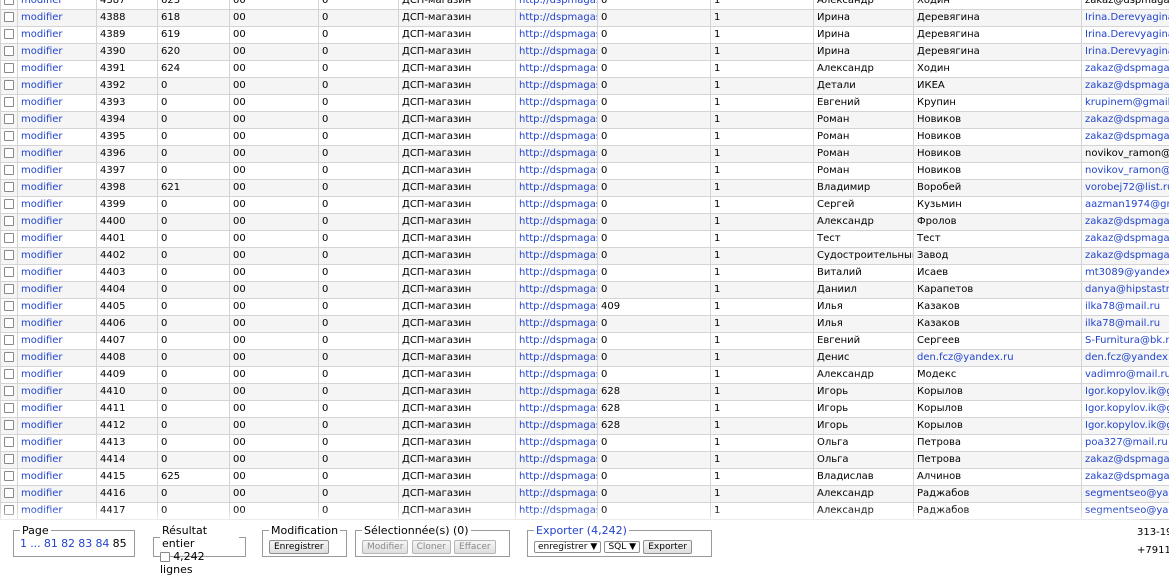  Describe the element at coordinates (1125, 443) in the screenshot. I see `cell-email: poa327@mail.ru` at that location.